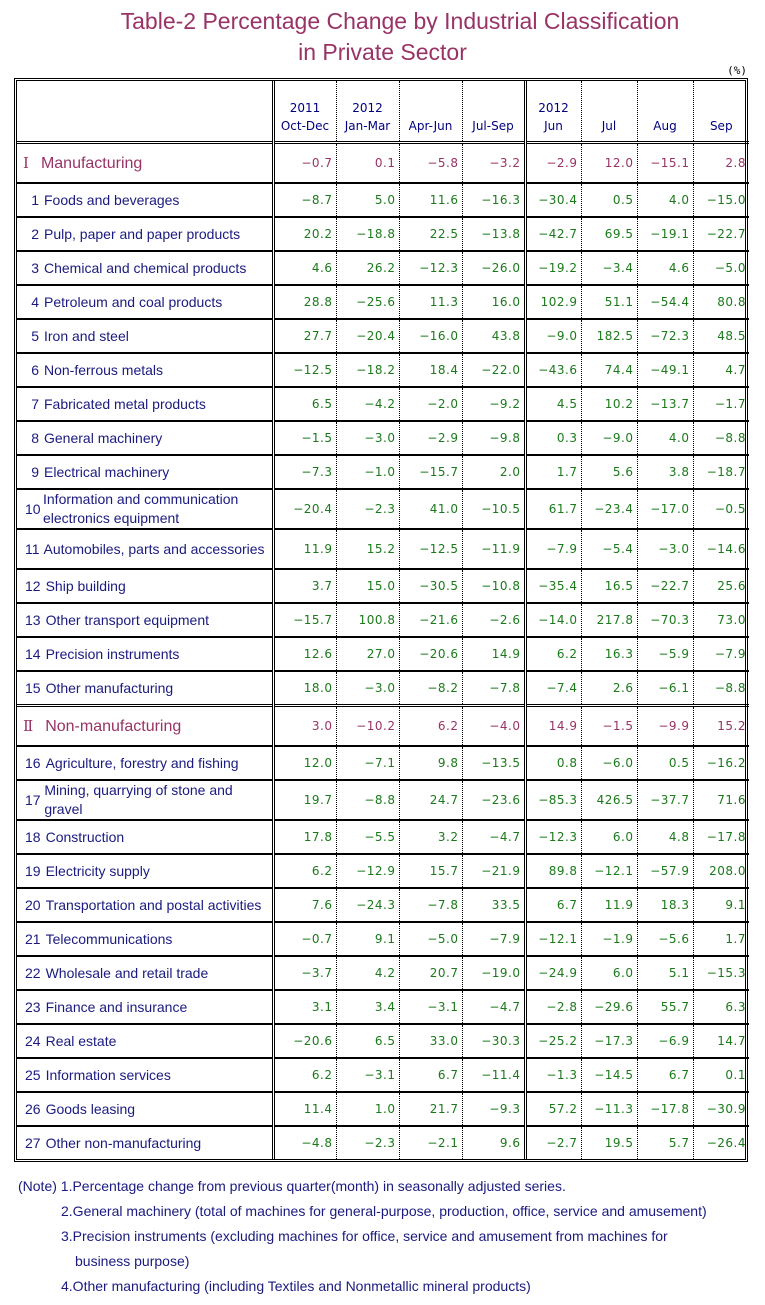 The image size is (765, 1305). Describe the element at coordinates (609, 403) in the screenshot. I see `row-value: 10.2` at that location.